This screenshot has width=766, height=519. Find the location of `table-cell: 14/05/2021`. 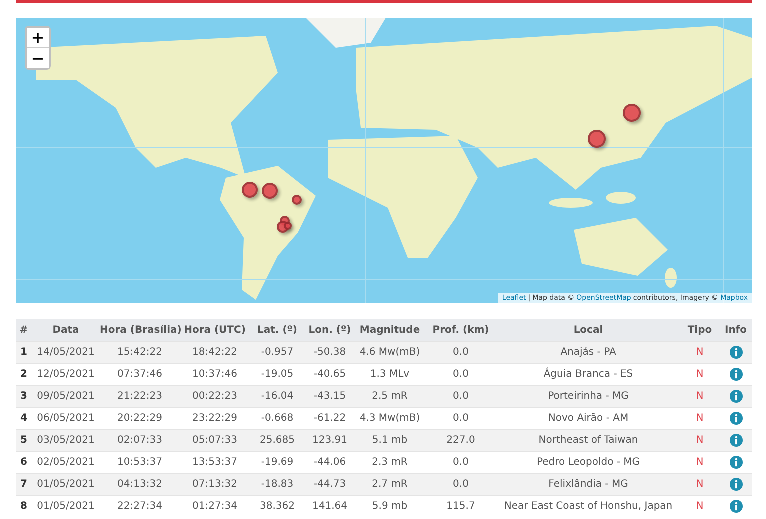

table-cell: 14/05/2021 is located at coordinates (66, 353).